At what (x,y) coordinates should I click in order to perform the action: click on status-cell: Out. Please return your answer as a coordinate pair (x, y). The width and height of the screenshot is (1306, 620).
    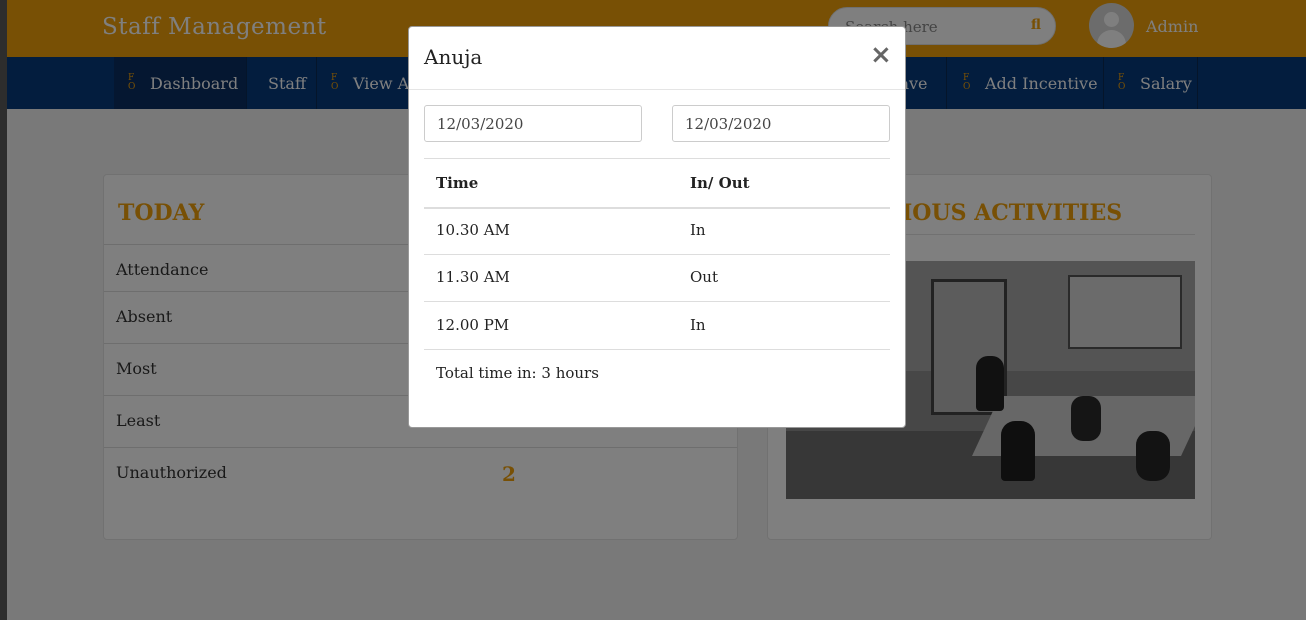
    Looking at the image, I should click on (704, 277).